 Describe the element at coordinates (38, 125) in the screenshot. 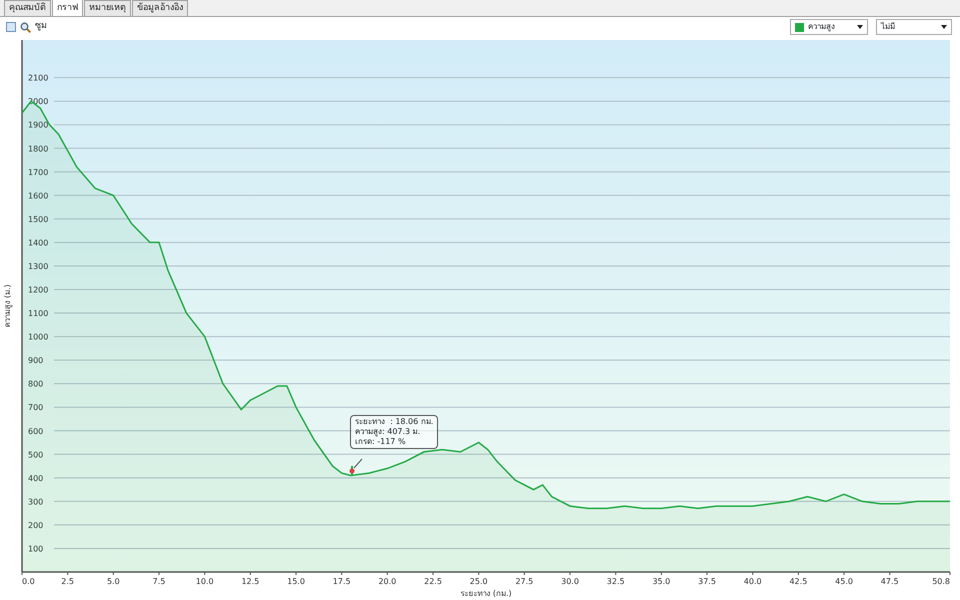

I see `y-tick-label: 1900` at that location.